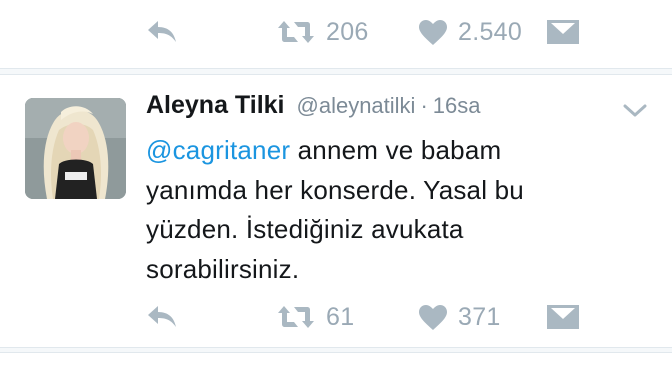  Describe the element at coordinates (347, 31) in the screenshot. I see `retweet-count: 206` at that location.